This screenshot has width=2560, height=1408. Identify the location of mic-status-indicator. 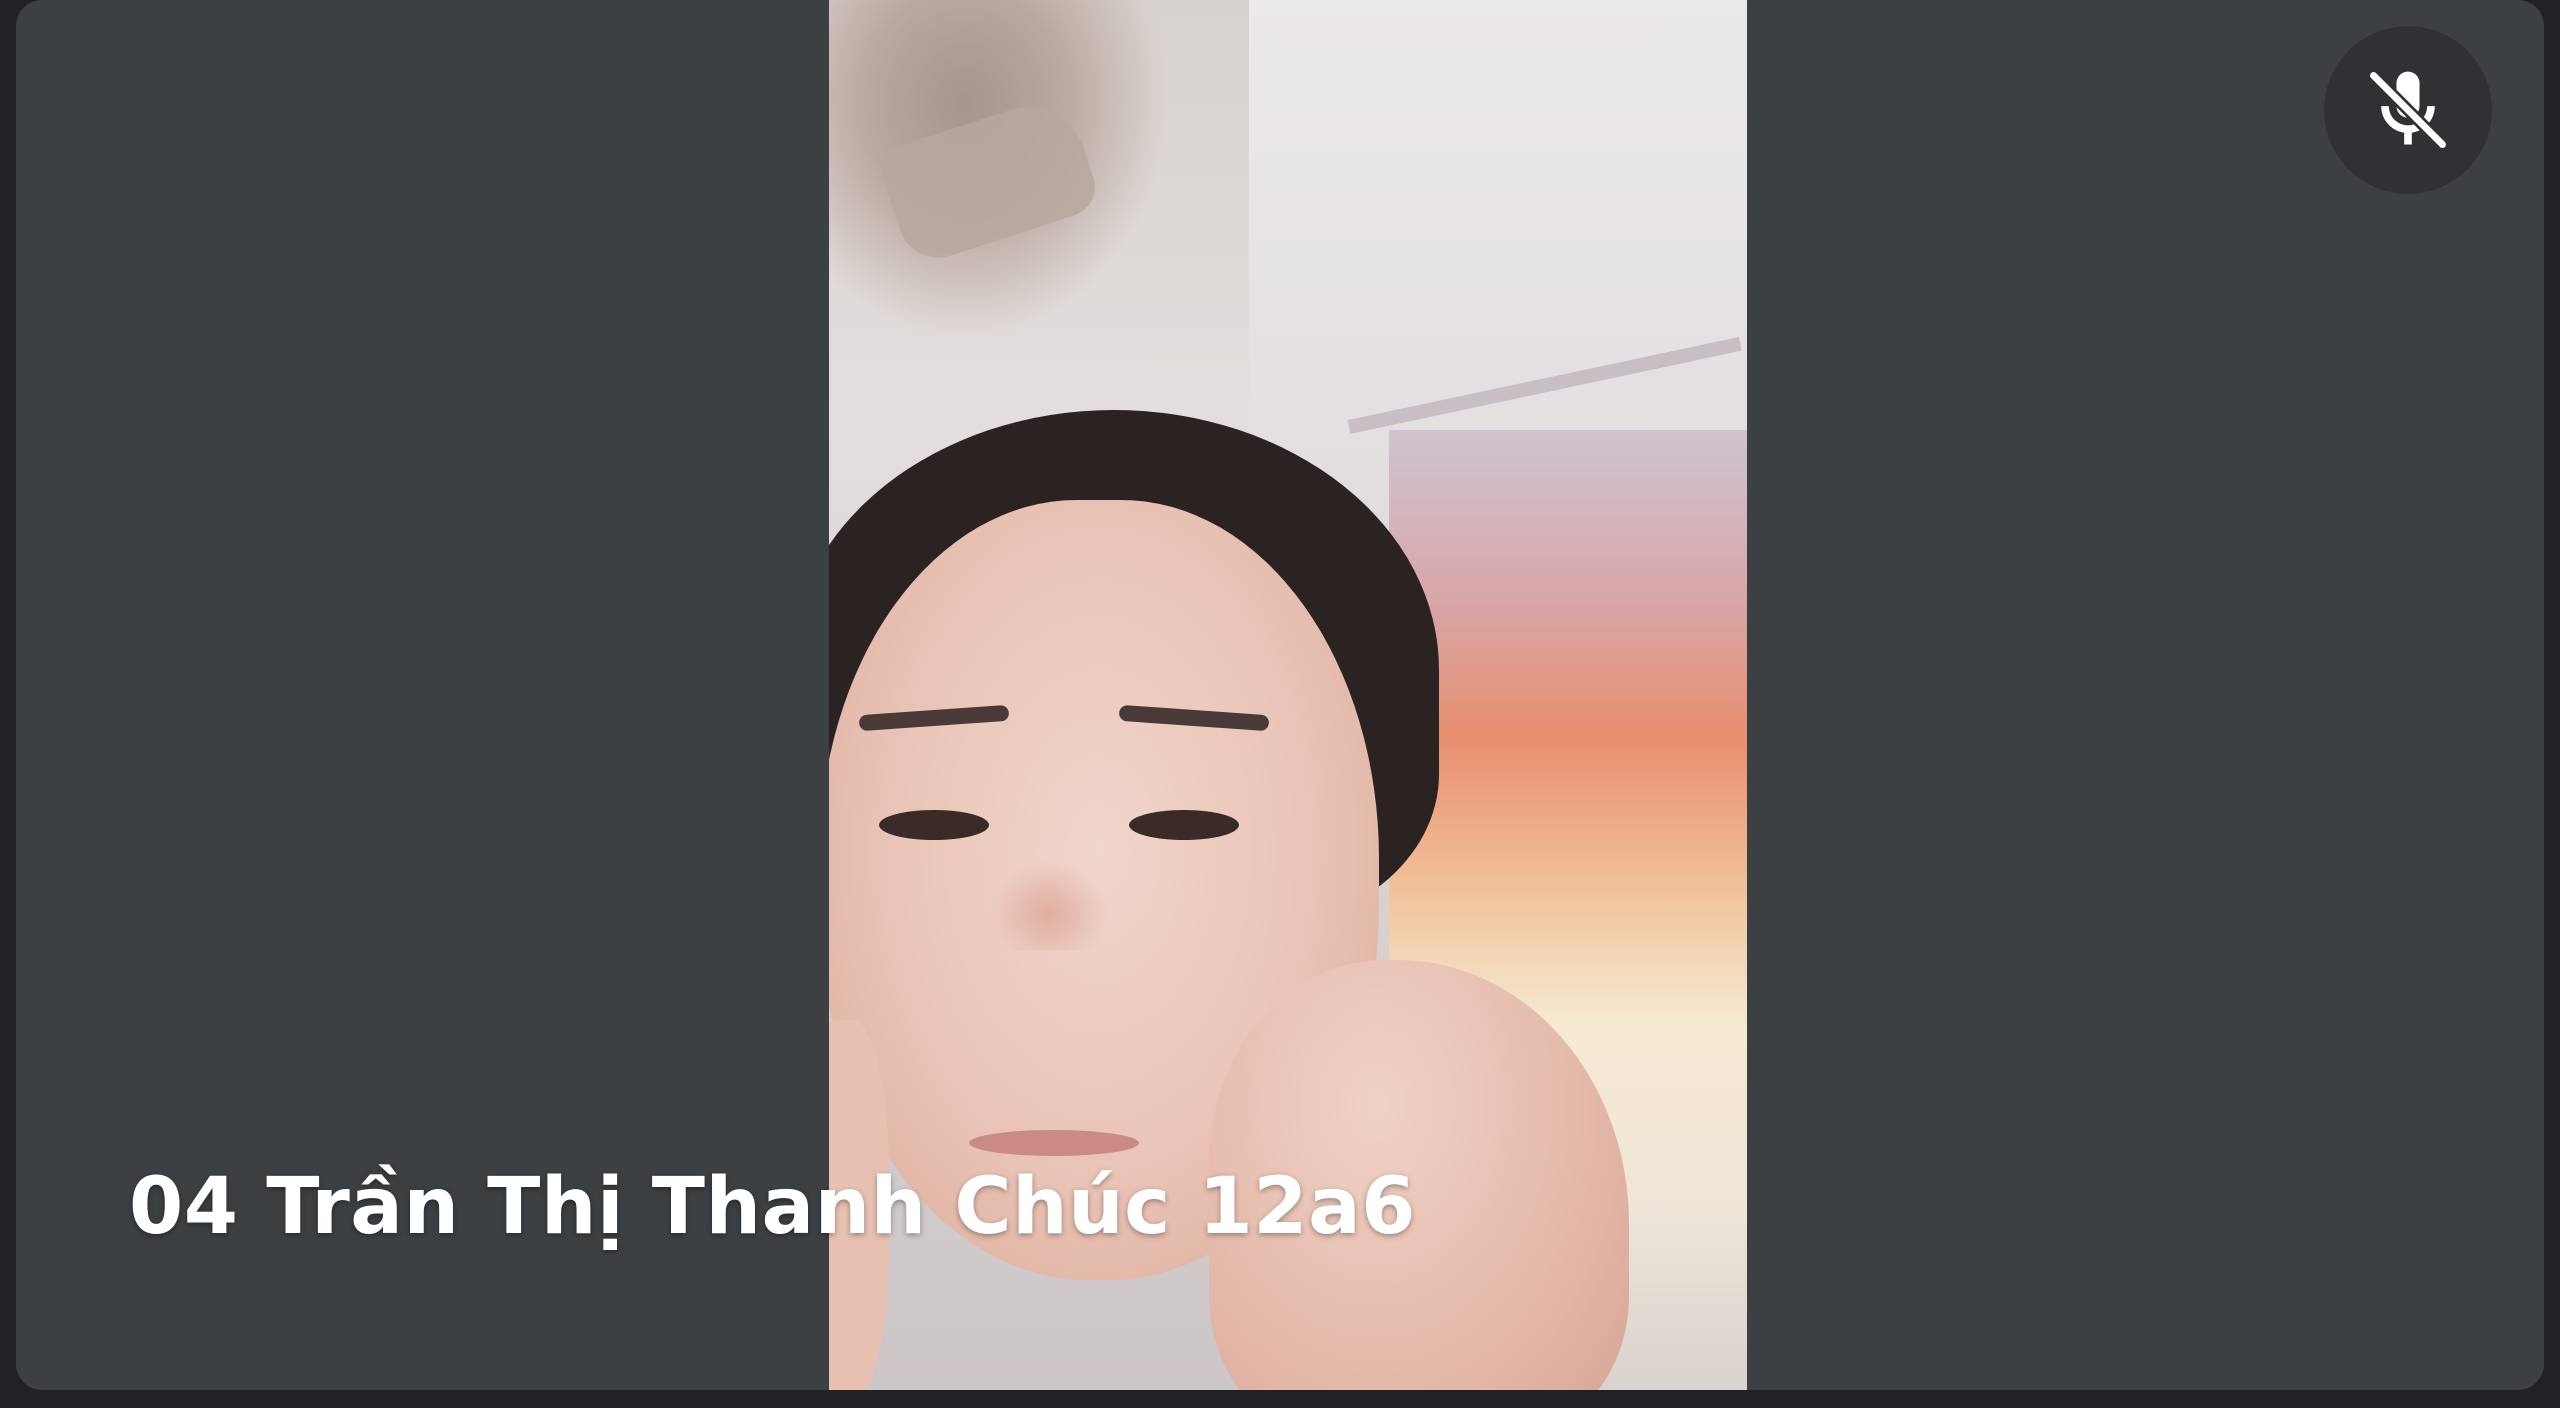
(2408, 110).